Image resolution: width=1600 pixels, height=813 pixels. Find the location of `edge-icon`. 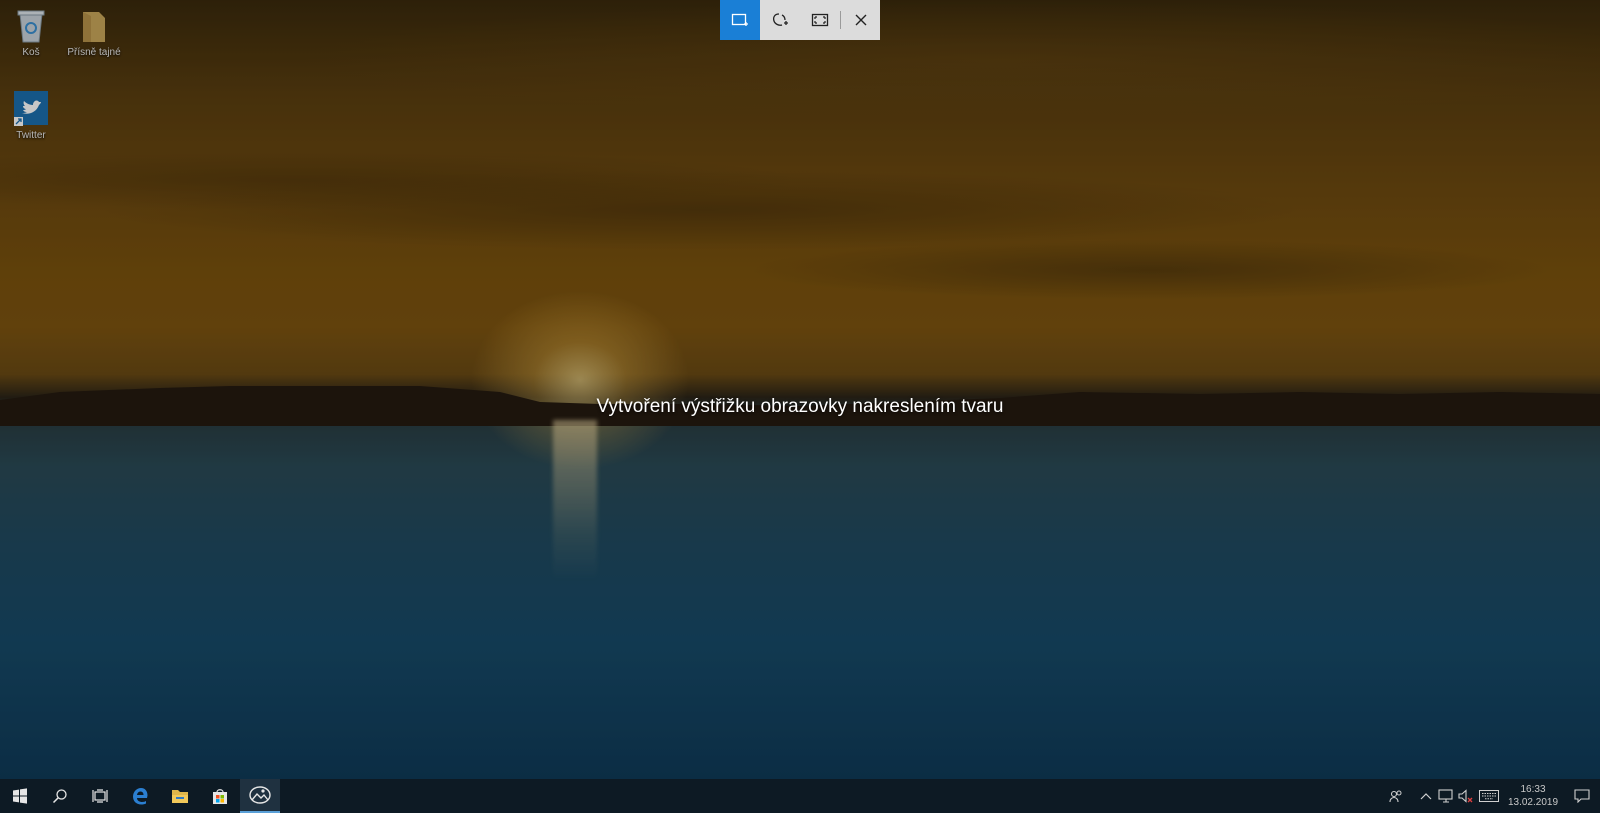

edge-icon is located at coordinates (140, 796).